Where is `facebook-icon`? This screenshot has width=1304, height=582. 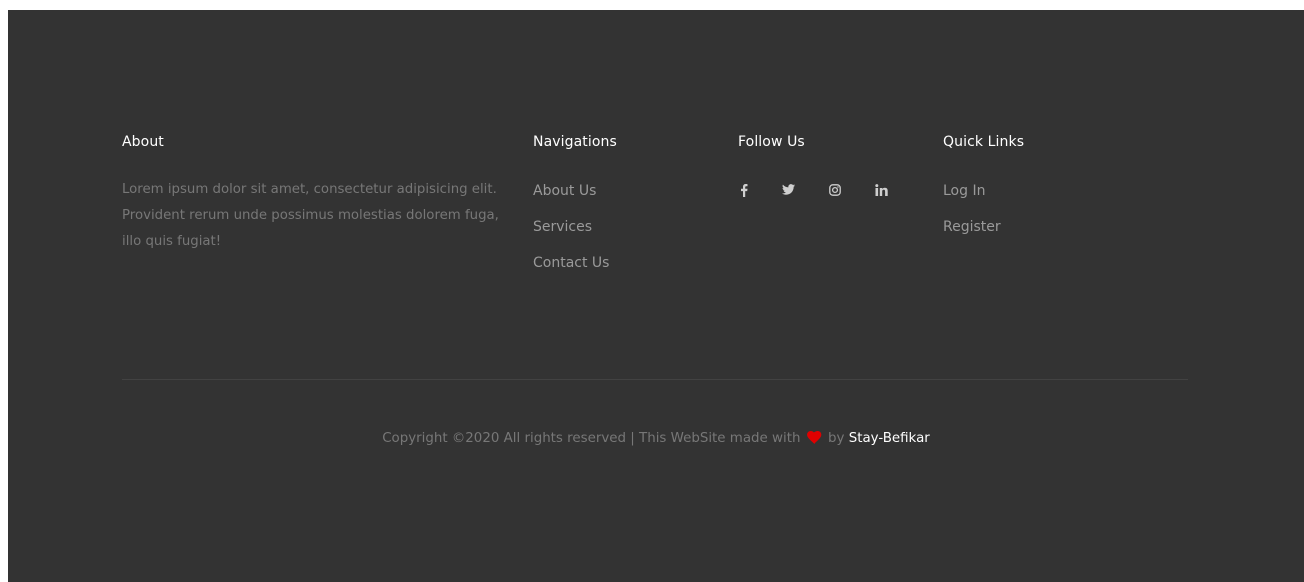 facebook-icon is located at coordinates (744, 192).